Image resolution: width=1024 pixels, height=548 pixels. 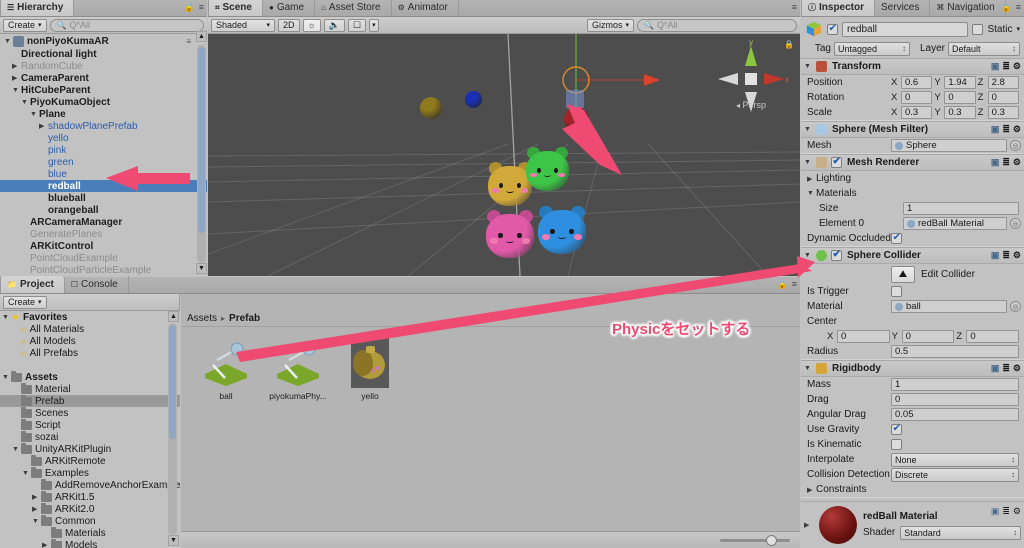 What do you see at coordinates (836, 162) in the screenshot?
I see `component-enabled-checkbox` at bounding box center [836, 162].